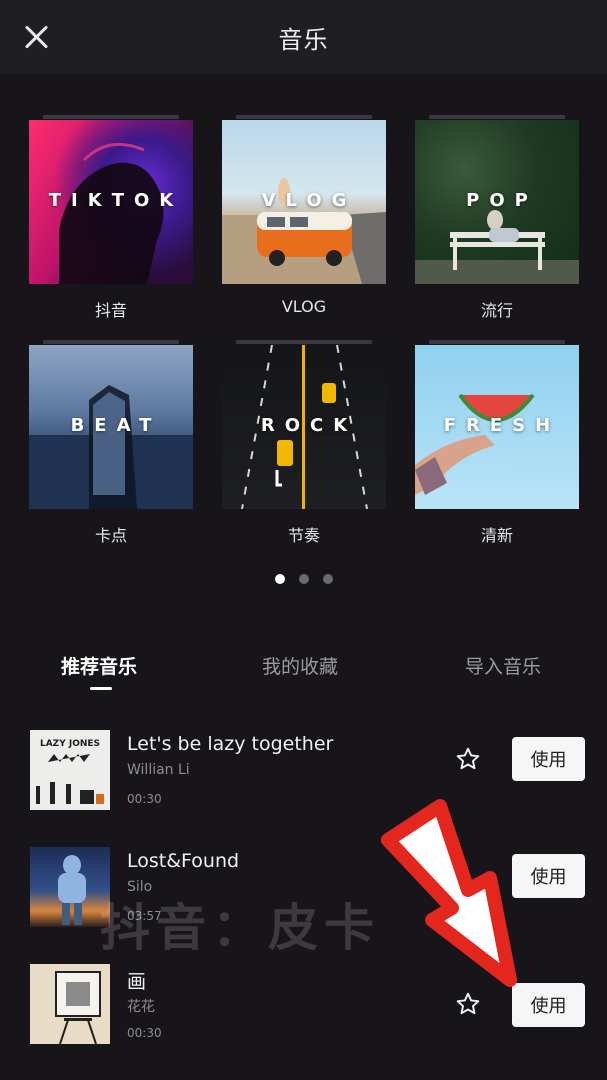 The height and width of the screenshot is (1080, 607). I want to click on category-label: VLOG, so click(304, 306).